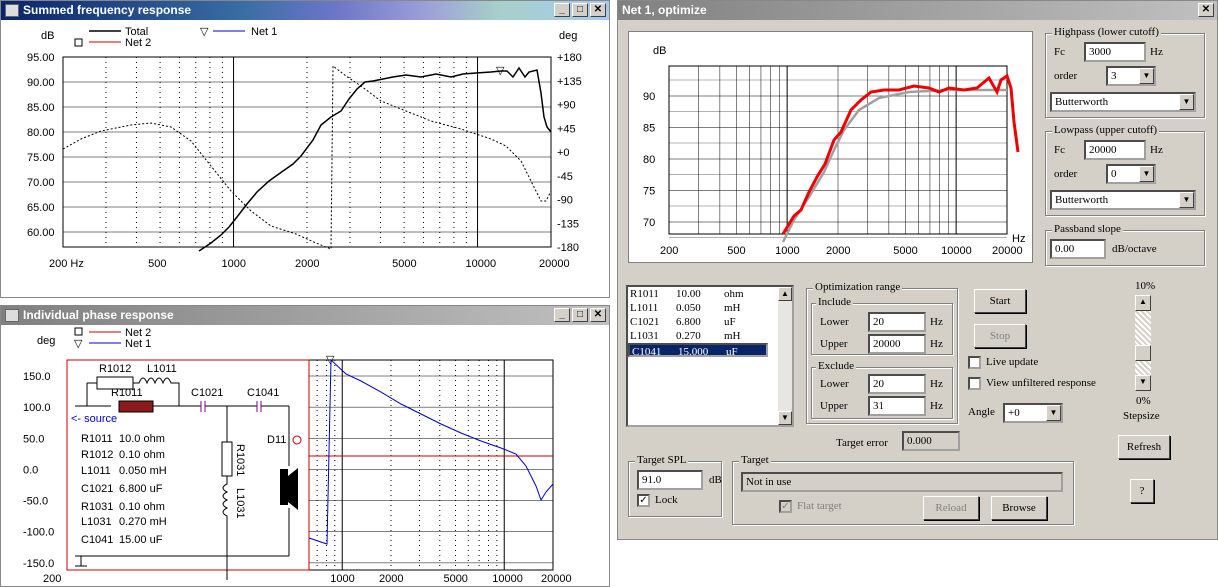 Image resolution: width=1218 pixels, height=587 pixels. I want to click on browse-button: Browse, so click(1019, 508).